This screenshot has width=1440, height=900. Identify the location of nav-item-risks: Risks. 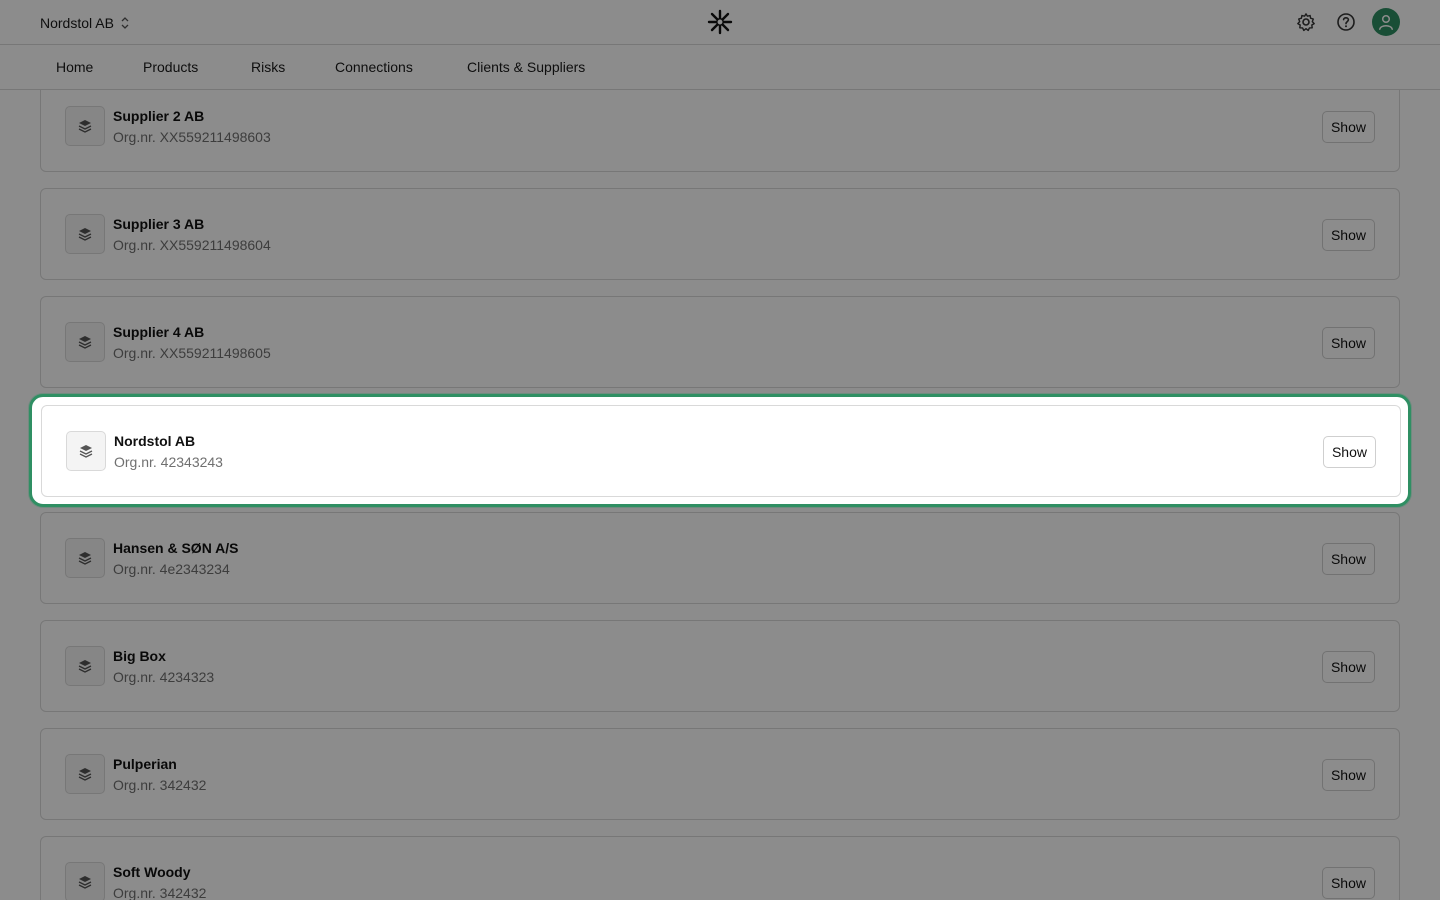
(268, 67).